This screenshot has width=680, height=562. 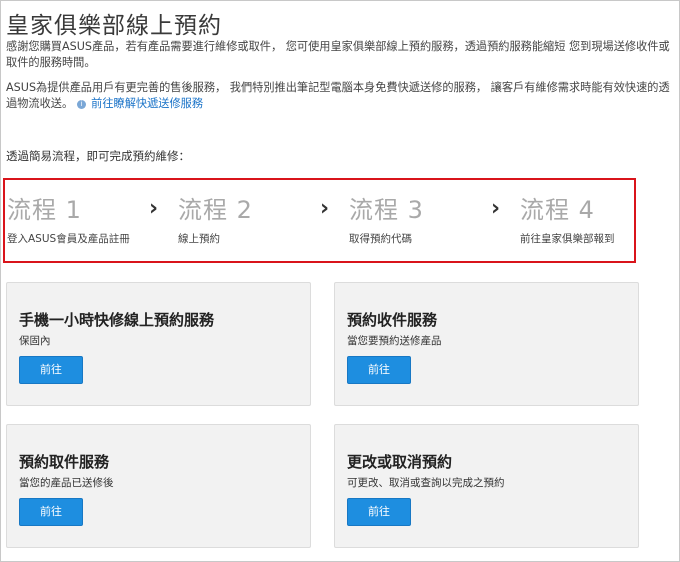 I want to click on express-repair-link: 前往瞭解快遞送修服務, so click(x=147, y=103).